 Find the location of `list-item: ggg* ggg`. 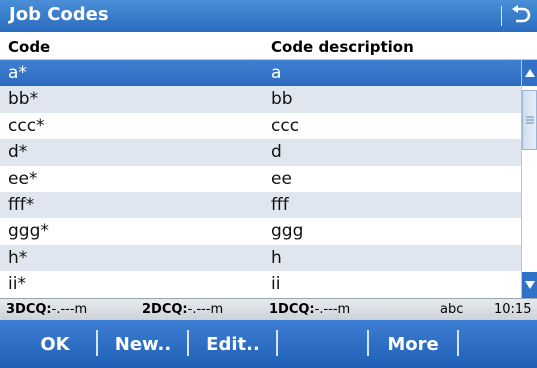

list-item: ggg* ggg is located at coordinates (260, 231).